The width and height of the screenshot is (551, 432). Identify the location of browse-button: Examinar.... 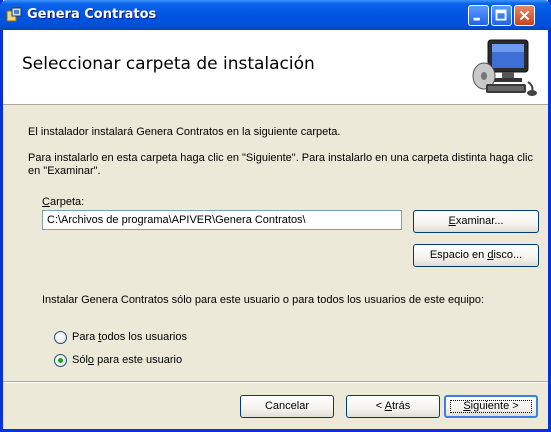
(476, 221).